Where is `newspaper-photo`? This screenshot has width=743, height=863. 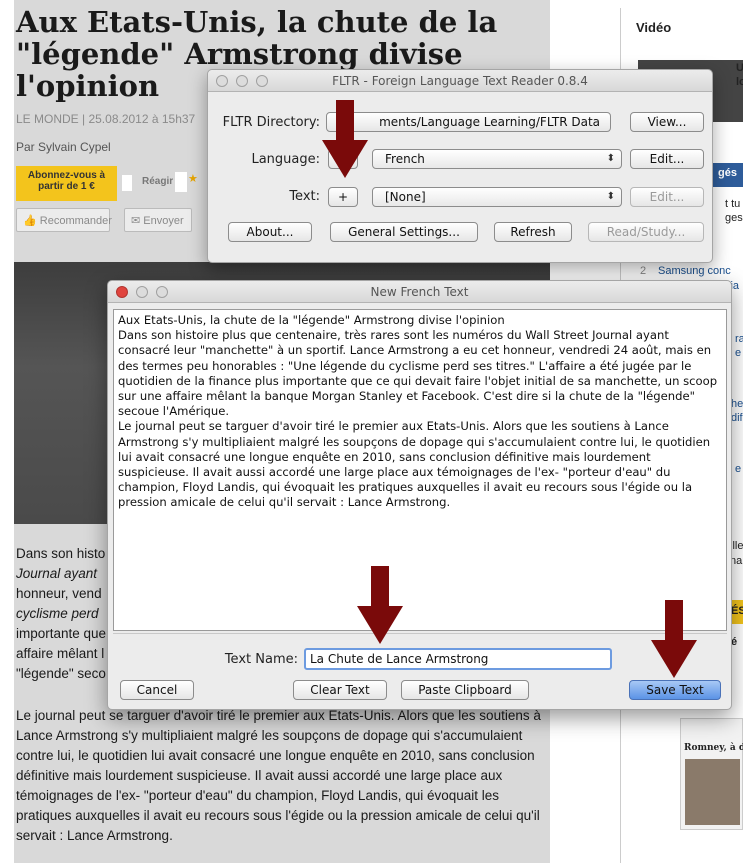 newspaper-photo is located at coordinates (712, 792).